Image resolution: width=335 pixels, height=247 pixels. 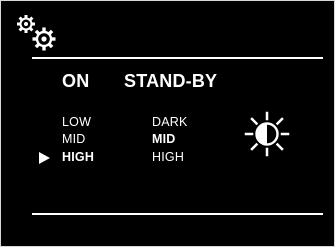 I want to click on on-level-mid: MID, so click(x=74, y=139).